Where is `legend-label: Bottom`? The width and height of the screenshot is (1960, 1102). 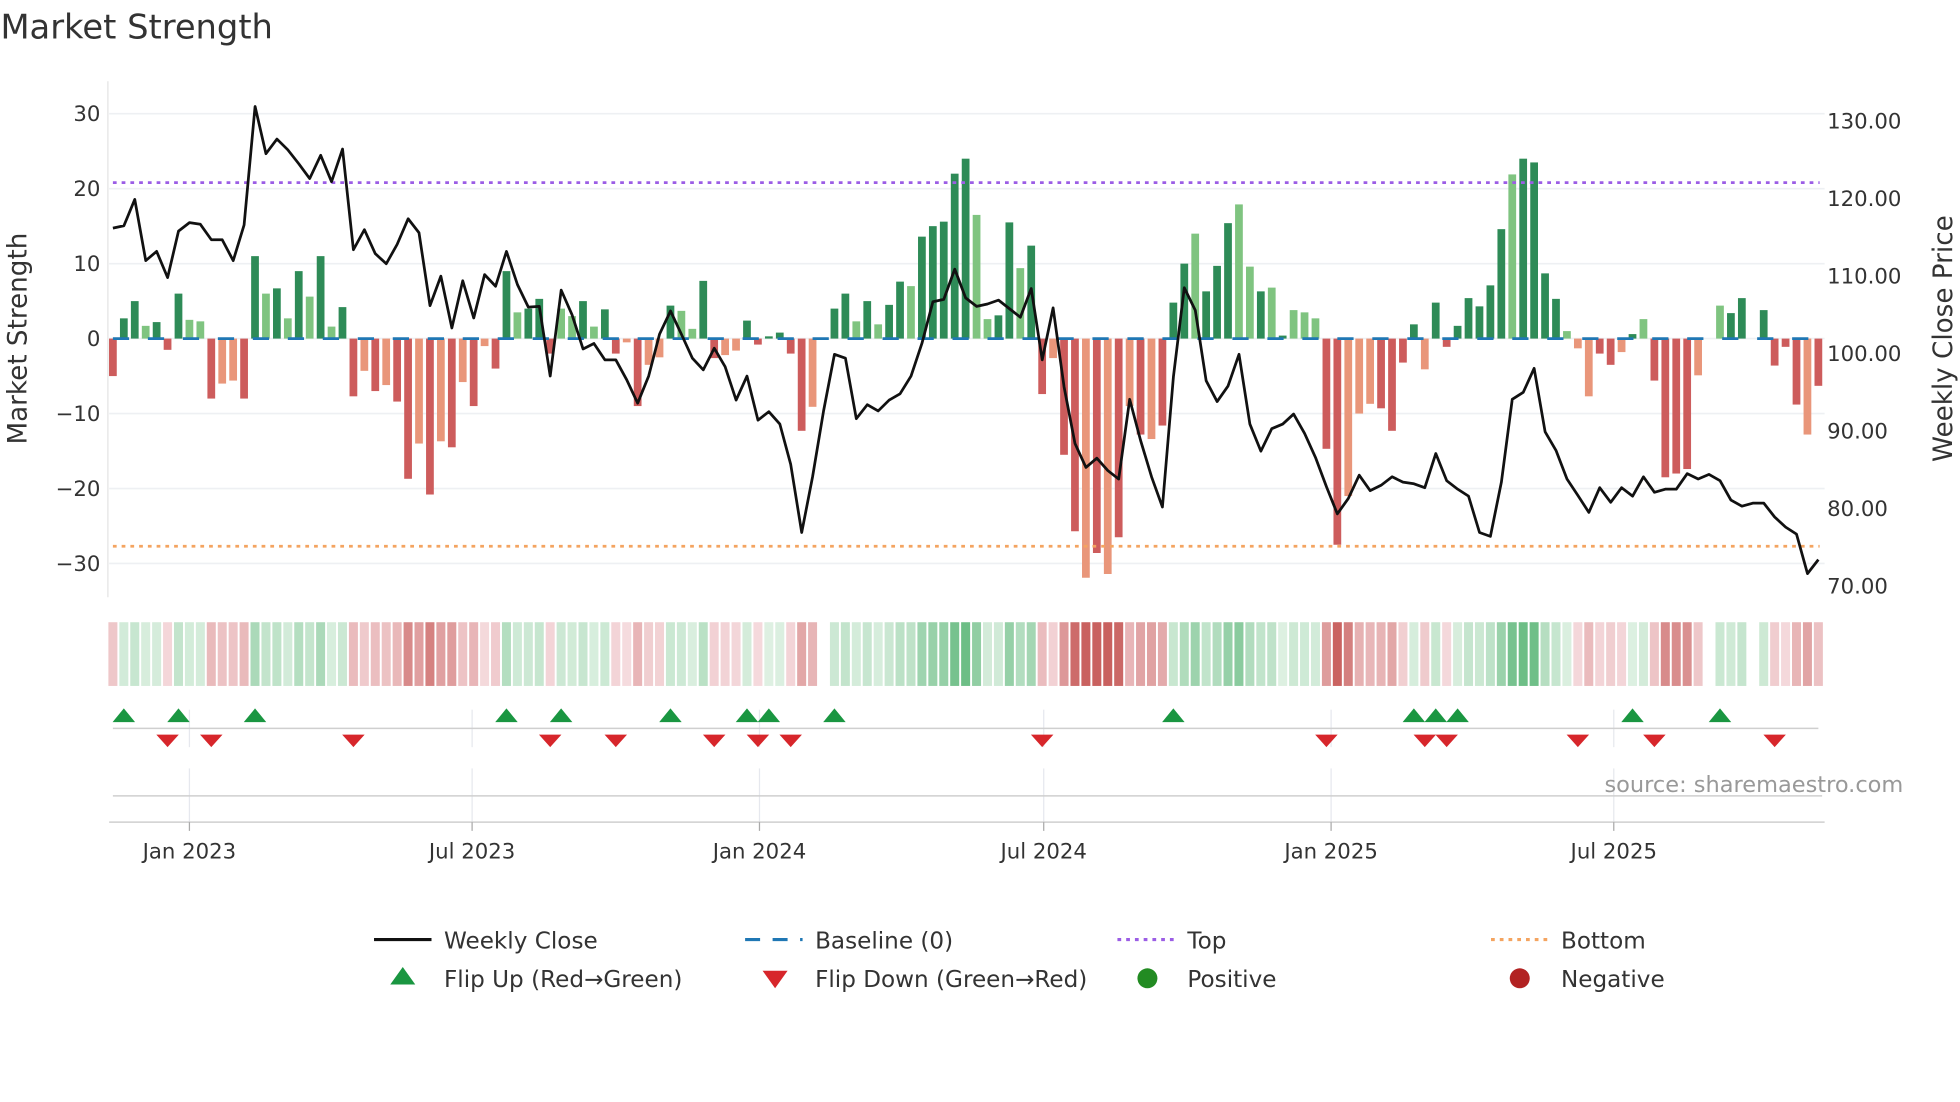 legend-label: Bottom is located at coordinates (1603, 941).